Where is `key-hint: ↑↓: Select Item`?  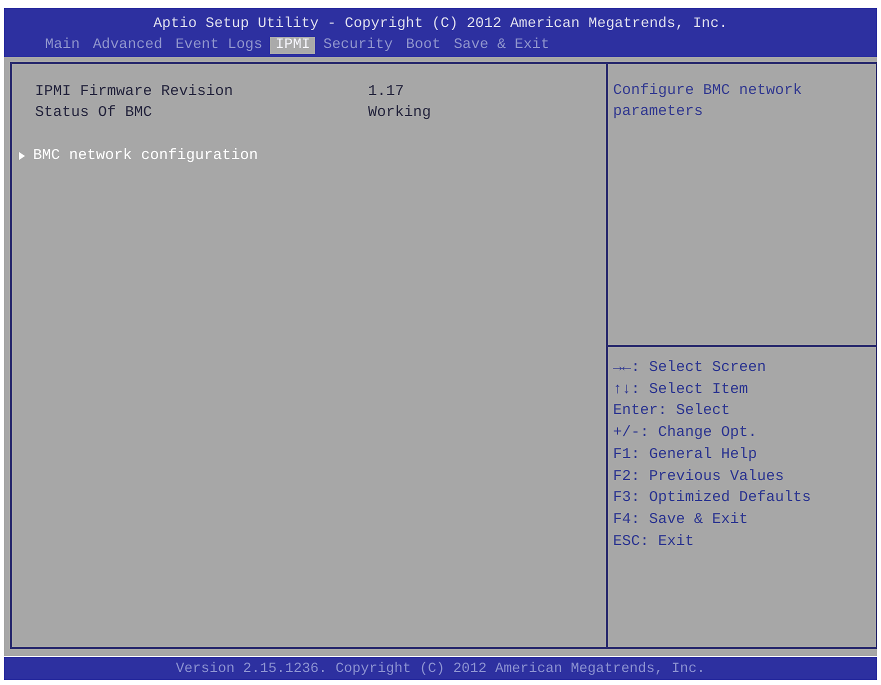
key-hint: ↑↓: Select Item is located at coordinates (681, 390).